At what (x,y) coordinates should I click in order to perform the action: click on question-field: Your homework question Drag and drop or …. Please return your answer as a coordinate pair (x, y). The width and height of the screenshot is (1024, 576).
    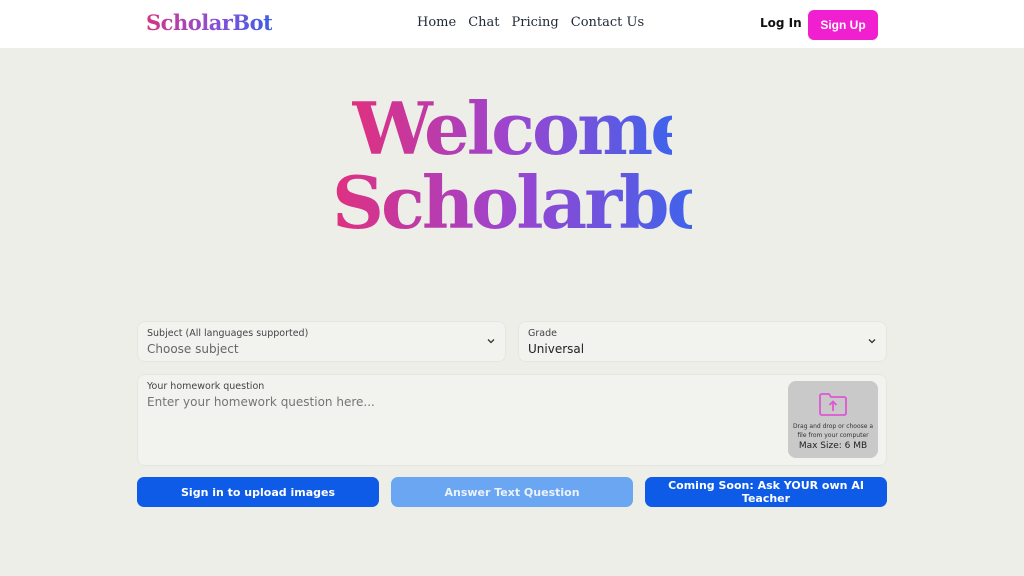
    Looking at the image, I should click on (512, 420).